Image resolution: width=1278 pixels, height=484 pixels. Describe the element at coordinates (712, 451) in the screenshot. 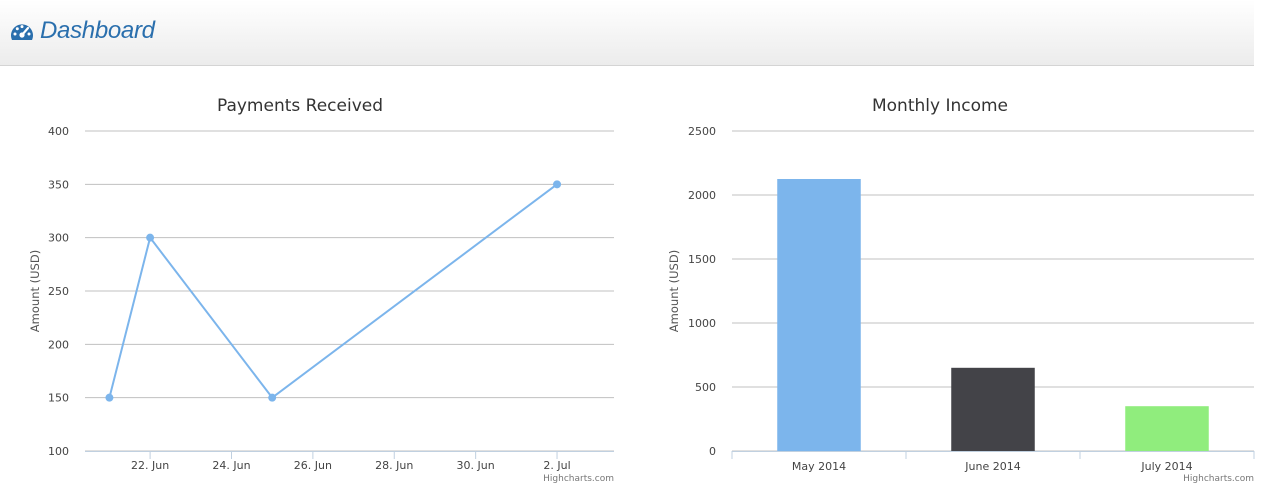

I see `y-tick-label: 0` at that location.